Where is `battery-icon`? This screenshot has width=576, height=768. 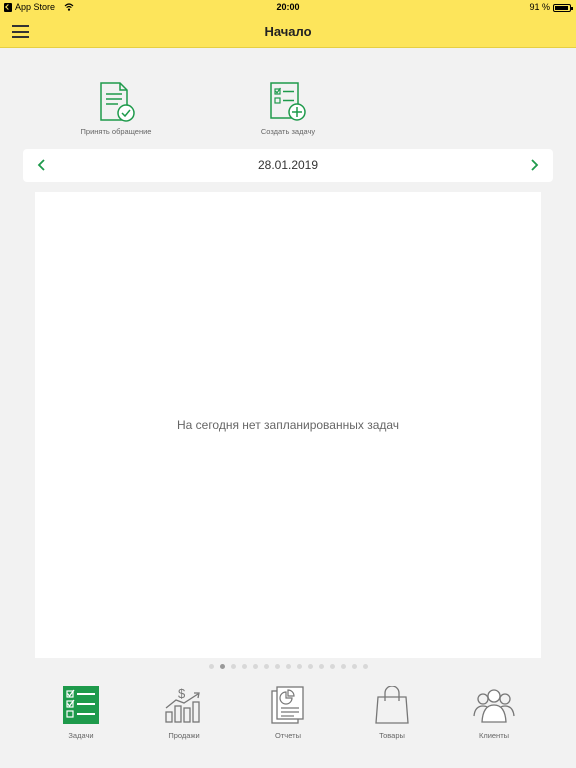 battery-icon is located at coordinates (563, 8).